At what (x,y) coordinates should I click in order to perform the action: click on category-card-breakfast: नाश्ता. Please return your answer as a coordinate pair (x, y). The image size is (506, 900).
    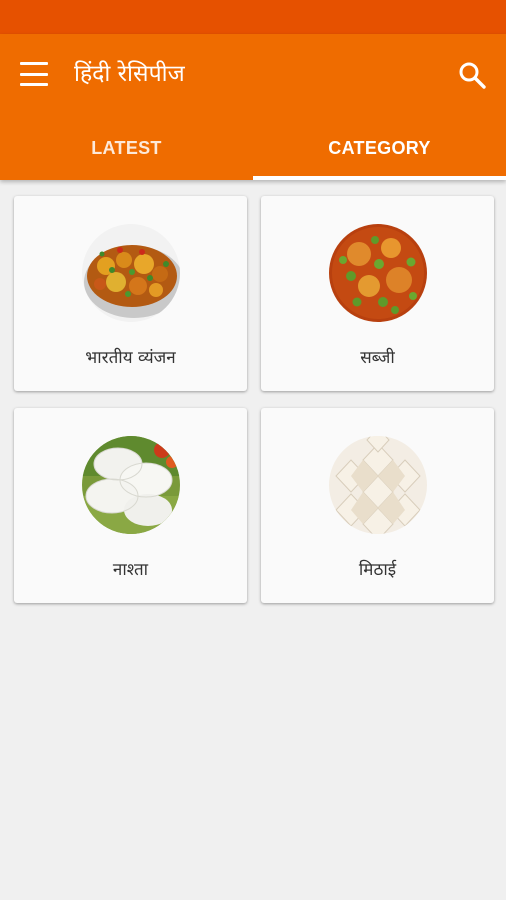
    Looking at the image, I should click on (130, 505).